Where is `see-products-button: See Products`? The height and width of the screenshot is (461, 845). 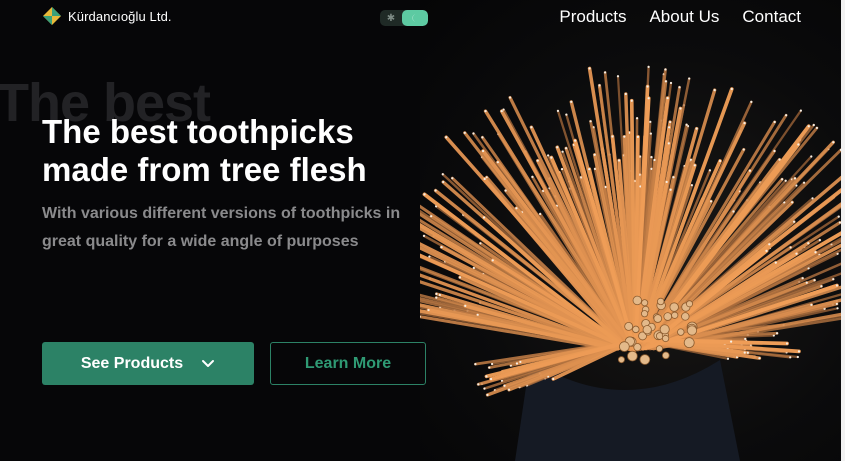 see-products-button: See Products is located at coordinates (148, 363).